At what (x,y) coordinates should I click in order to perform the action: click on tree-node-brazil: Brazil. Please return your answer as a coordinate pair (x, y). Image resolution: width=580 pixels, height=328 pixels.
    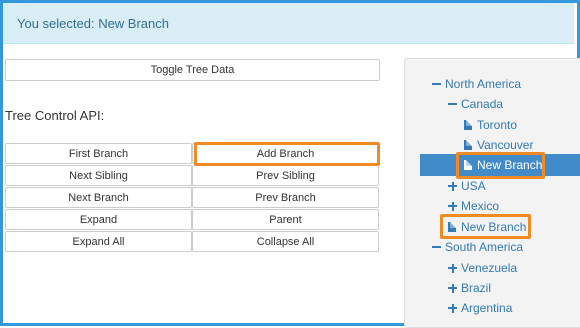
    Looking at the image, I should click on (469, 288).